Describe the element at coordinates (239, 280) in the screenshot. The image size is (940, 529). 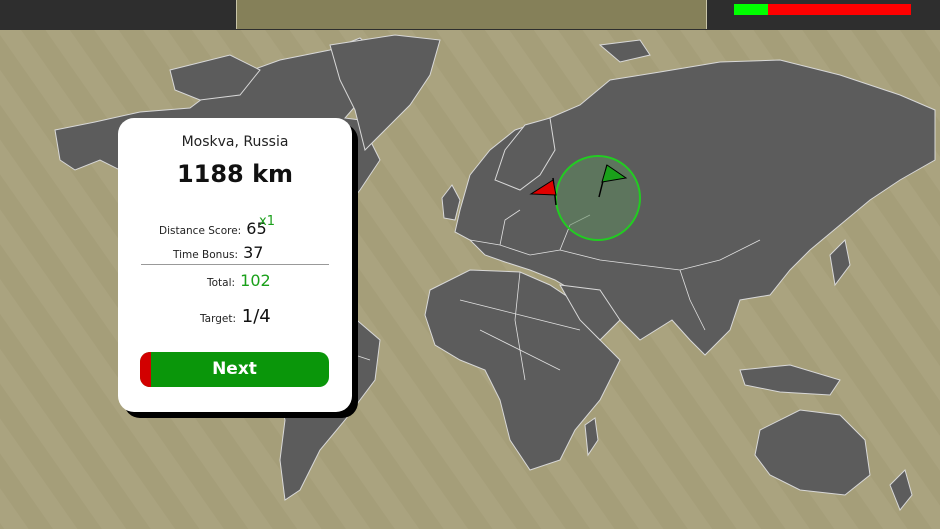
I see `total-row: Total: 102` at that location.